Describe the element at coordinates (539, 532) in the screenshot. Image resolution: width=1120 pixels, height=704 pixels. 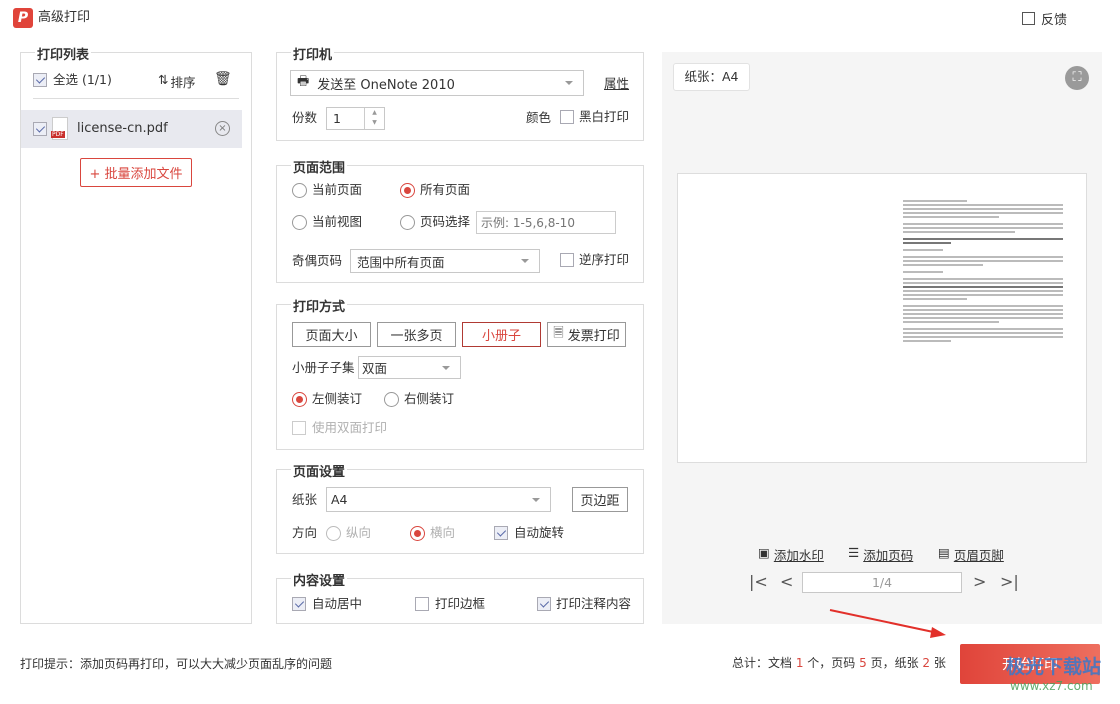
I see `auto-rotate-label: 自动旋转` at that location.